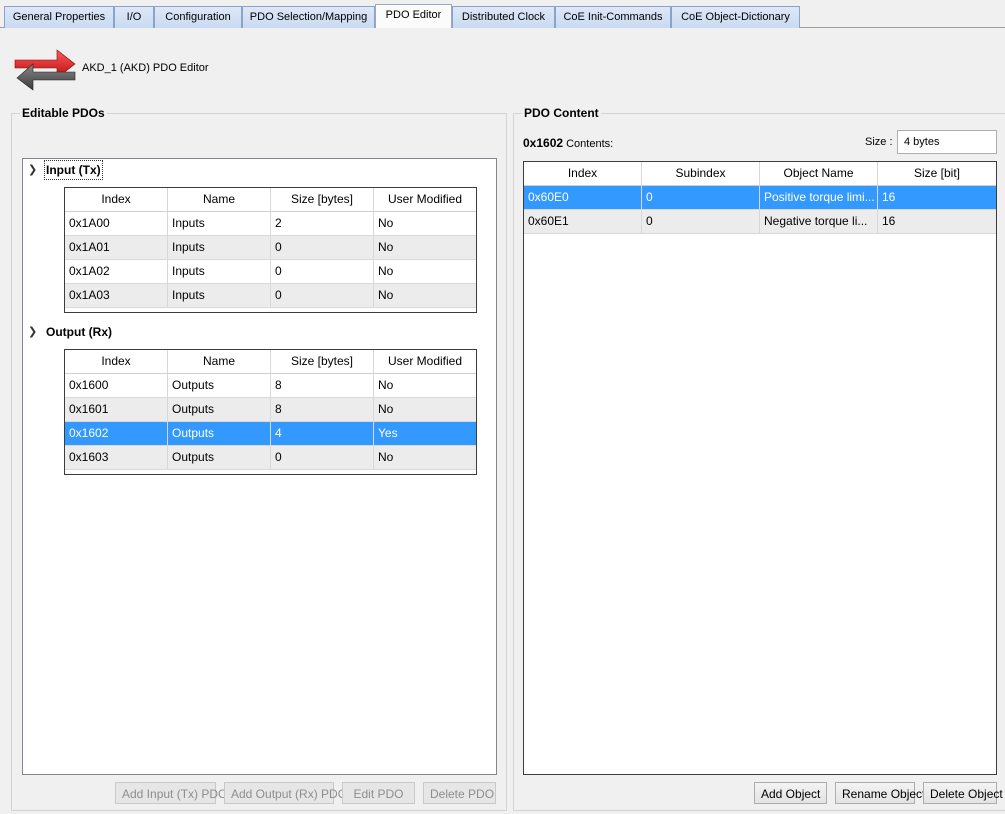 The height and width of the screenshot is (814, 1005). Describe the element at coordinates (378, 793) in the screenshot. I see `edit-pdo-button: Edit PDO` at that location.